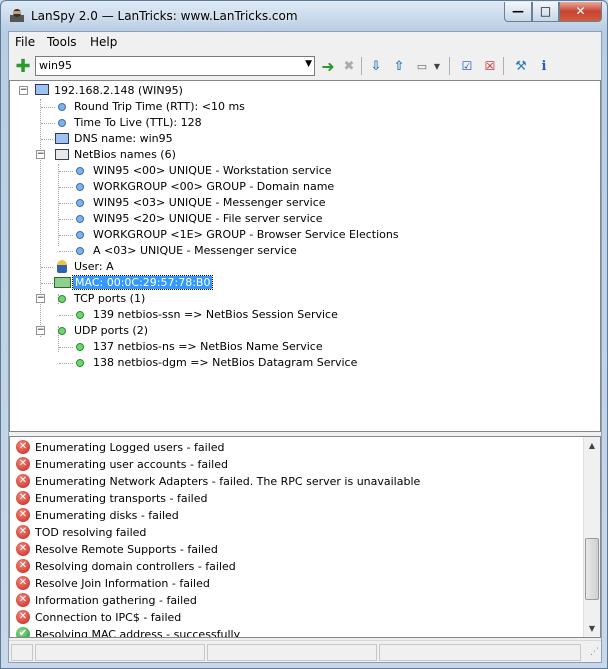  Describe the element at coordinates (592, 569) in the screenshot. I see `scroll-thumb` at that location.